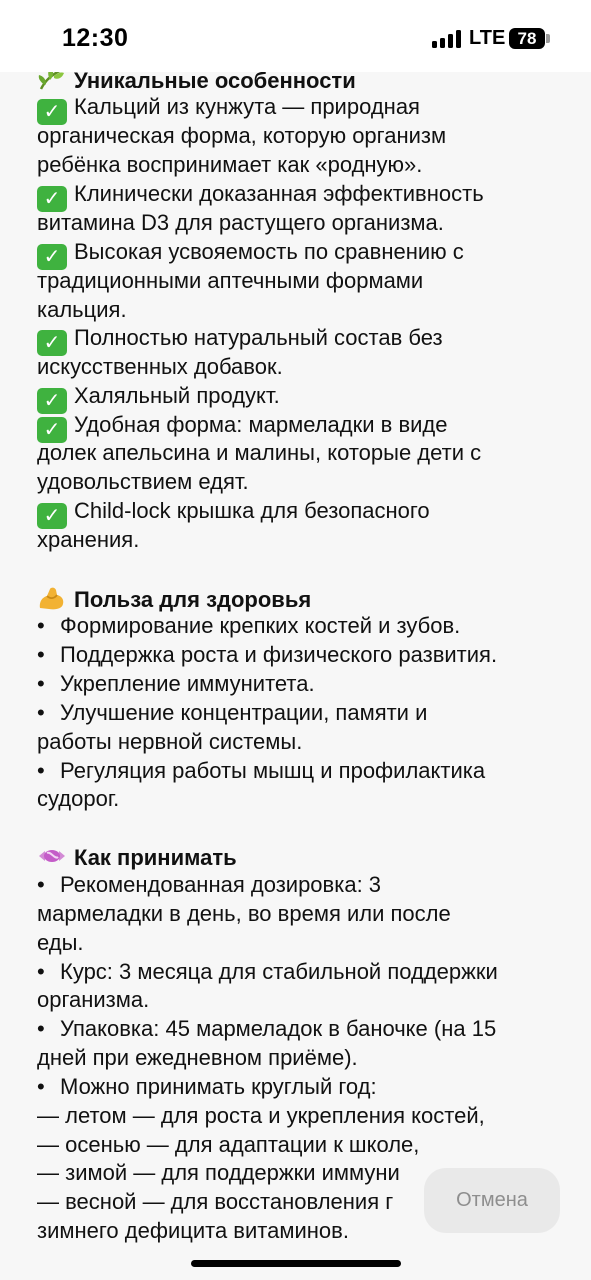 The height and width of the screenshot is (1280, 591). I want to click on feature-item-line: удовольствием едят., so click(143, 481).